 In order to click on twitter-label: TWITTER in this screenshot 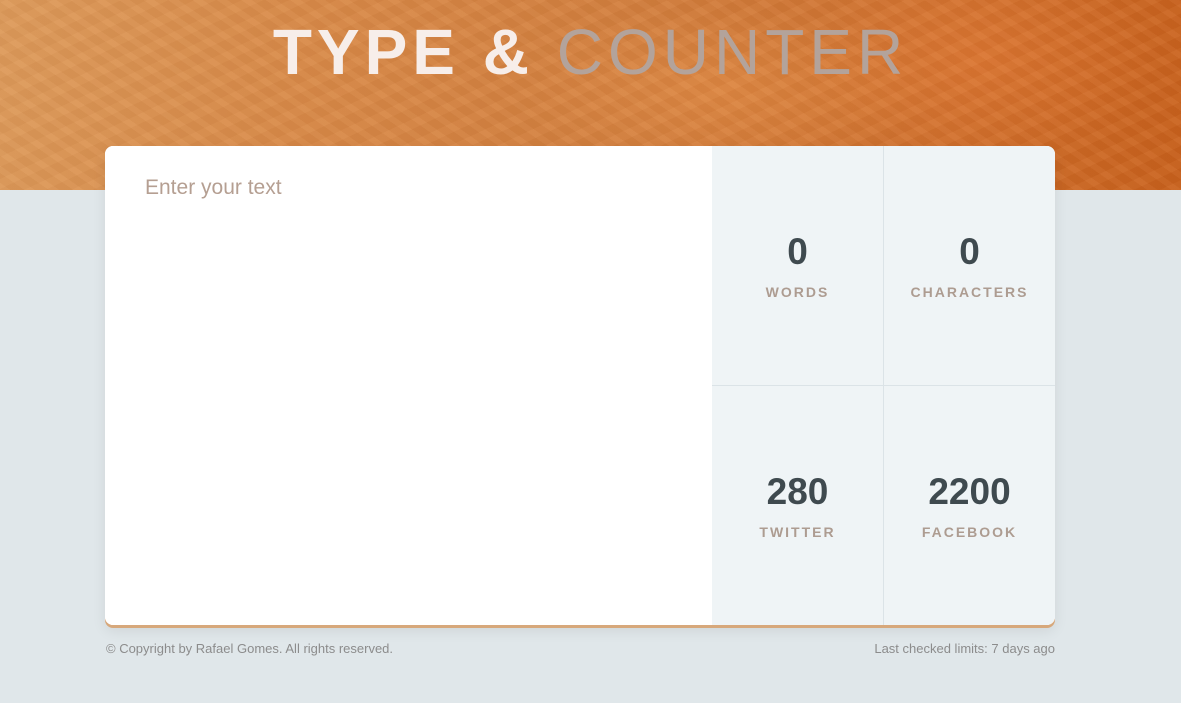, I will do `click(797, 531)`.